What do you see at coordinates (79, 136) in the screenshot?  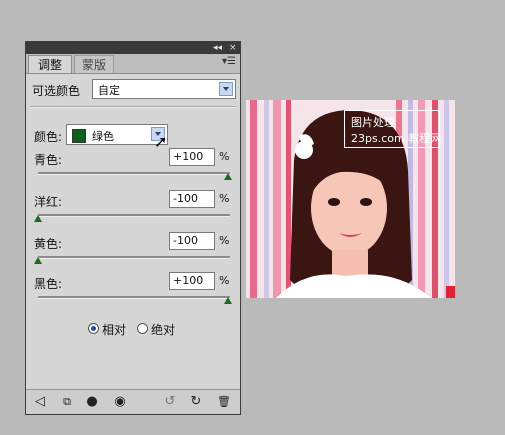 I see `color-swatch` at bounding box center [79, 136].